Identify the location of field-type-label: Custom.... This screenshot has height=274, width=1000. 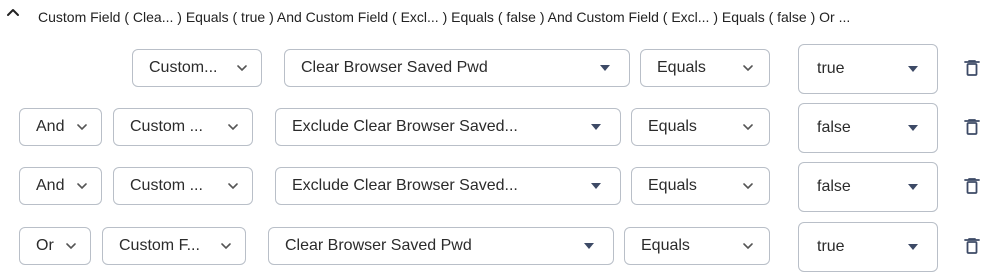
(183, 67).